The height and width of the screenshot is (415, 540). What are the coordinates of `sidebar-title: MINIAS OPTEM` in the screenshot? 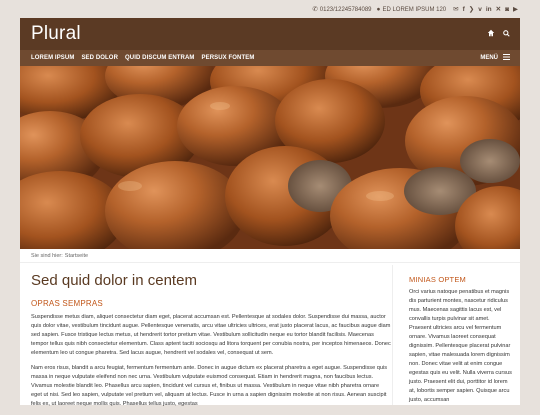 It's located at (437, 279).